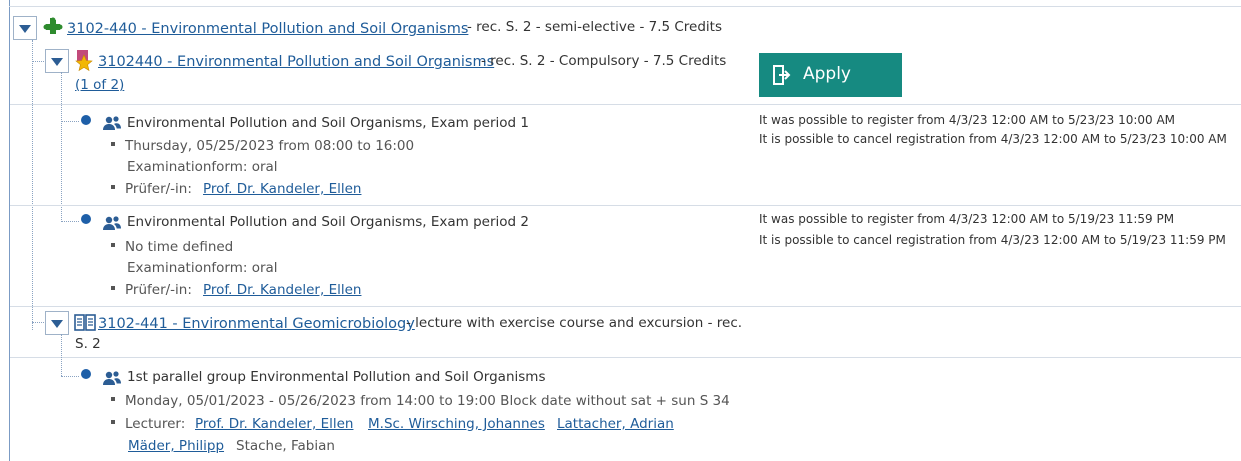 The height and width of the screenshot is (461, 1241). Describe the element at coordinates (61, 355) in the screenshot. I see `lecture-guide-line` at that location.